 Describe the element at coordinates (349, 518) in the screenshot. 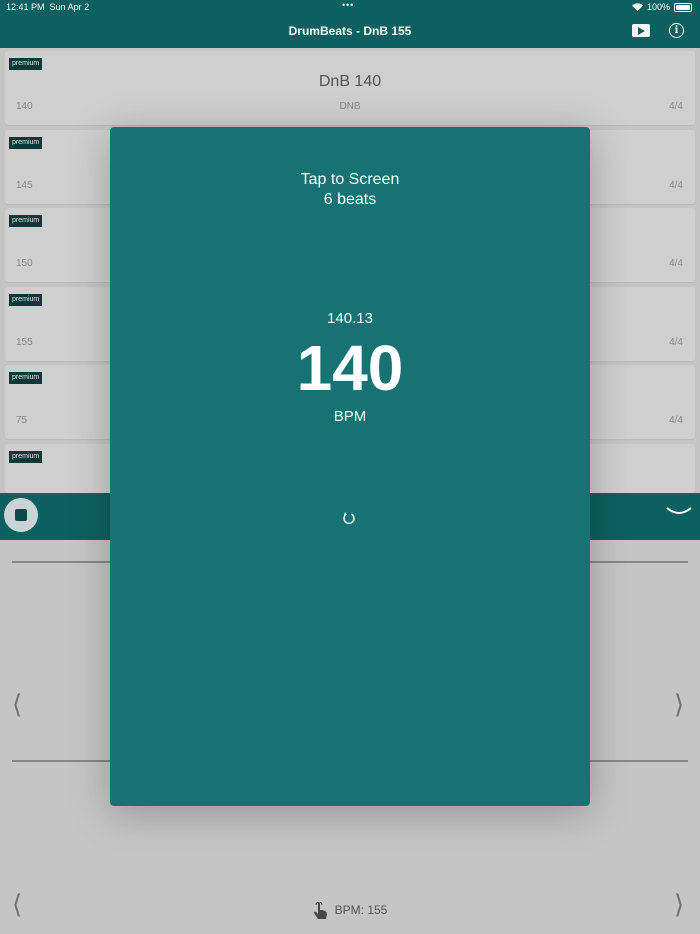

I see `reset-icon` at that location.